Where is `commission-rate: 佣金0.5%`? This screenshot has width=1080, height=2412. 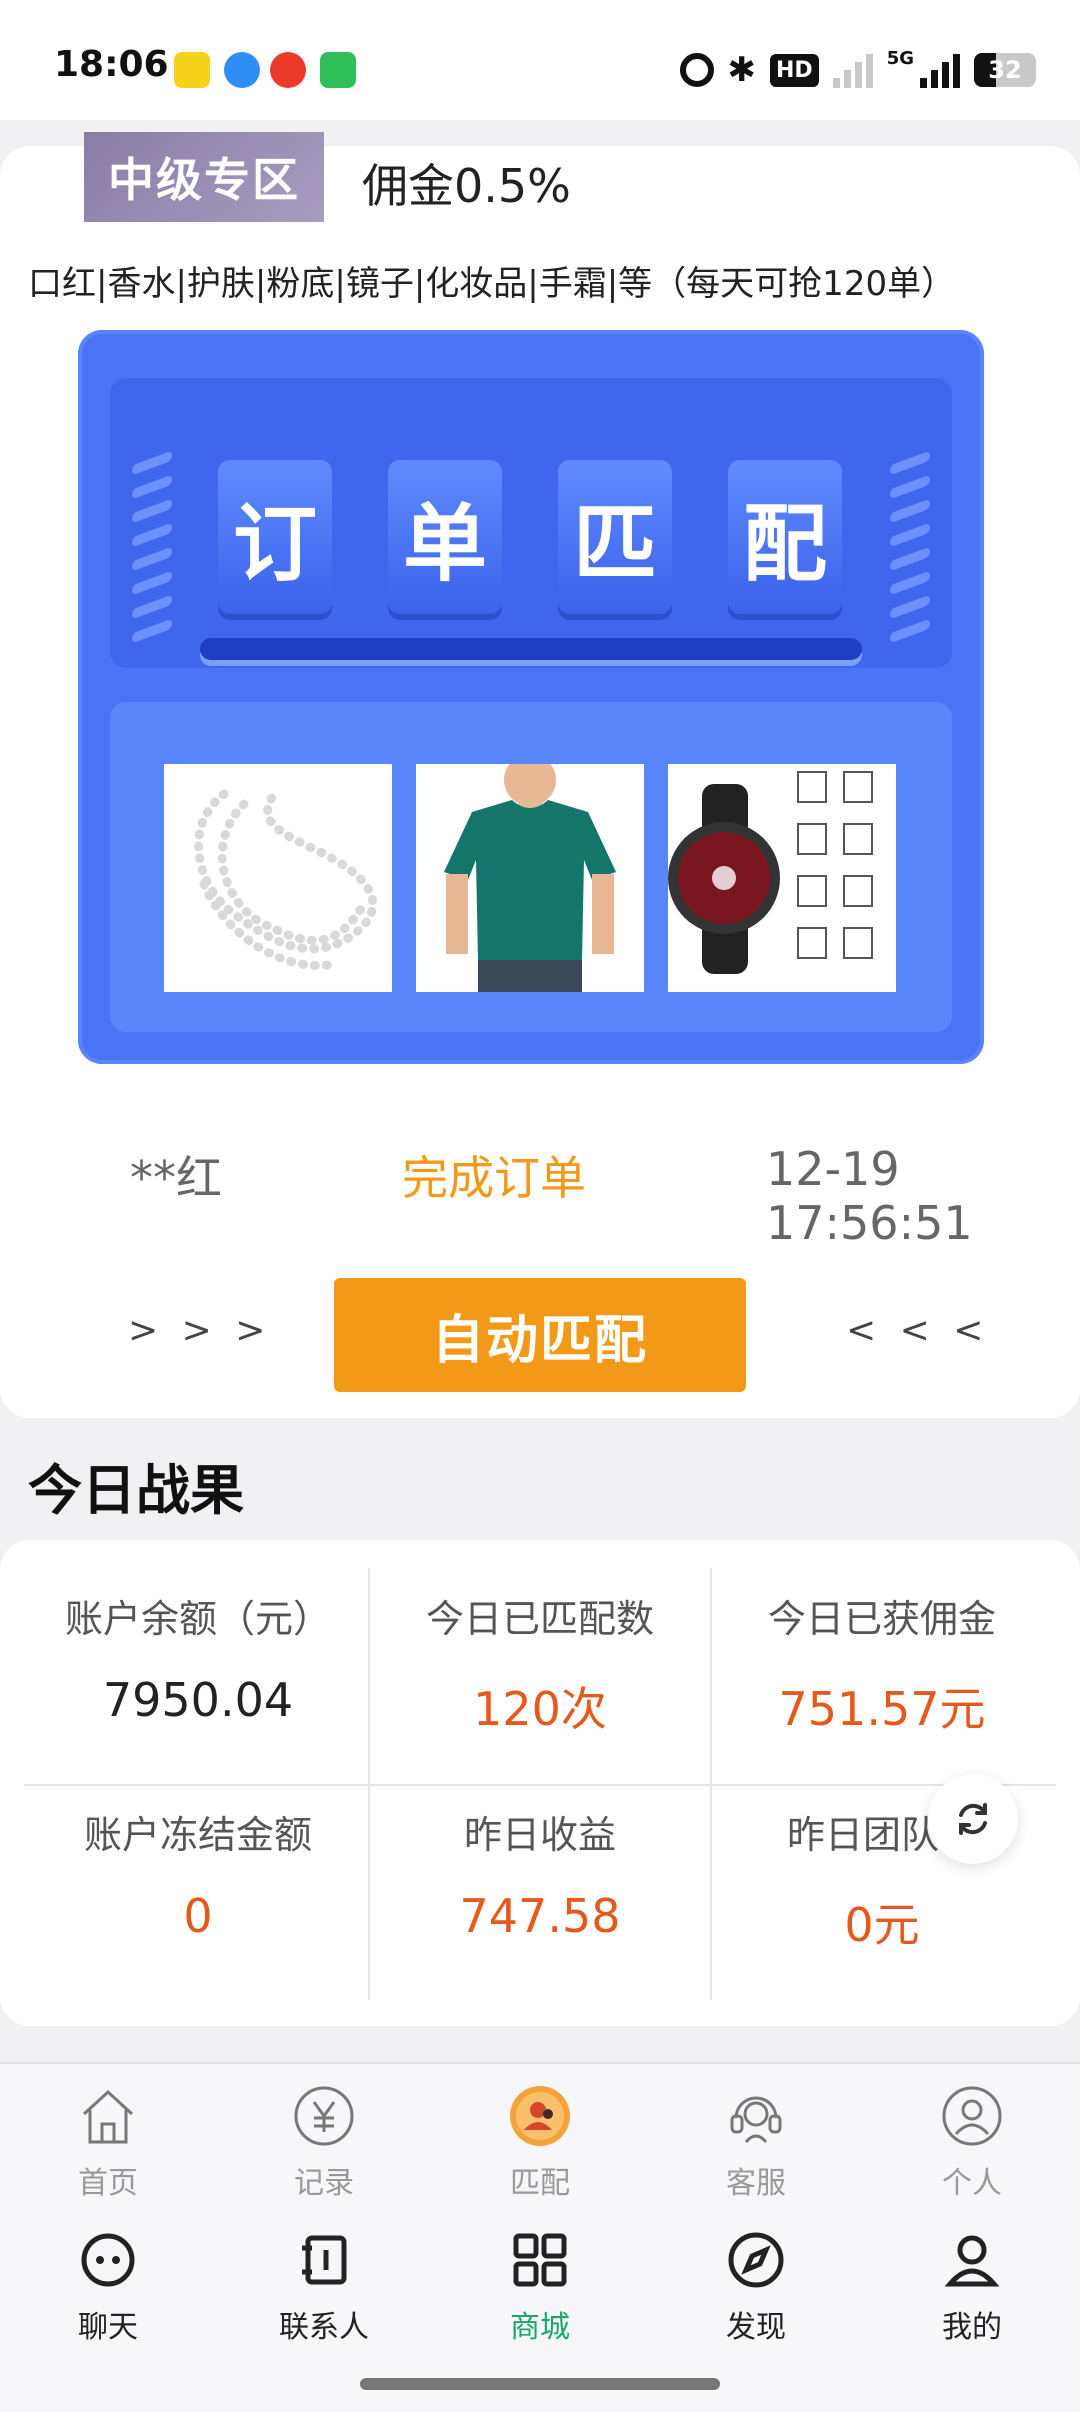
commission-rate: 佣金0.5% is located at coordinates (466, 186).